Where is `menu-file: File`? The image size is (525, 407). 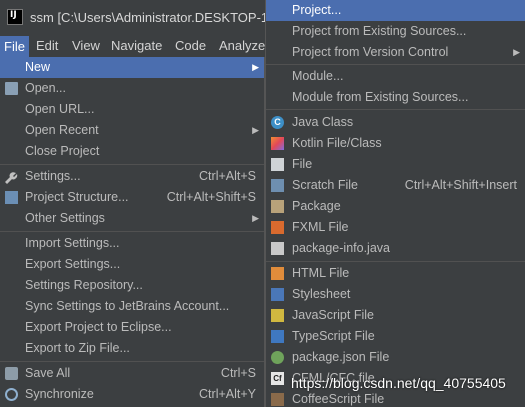
menu-file: File is located at coordinates (14, 46).